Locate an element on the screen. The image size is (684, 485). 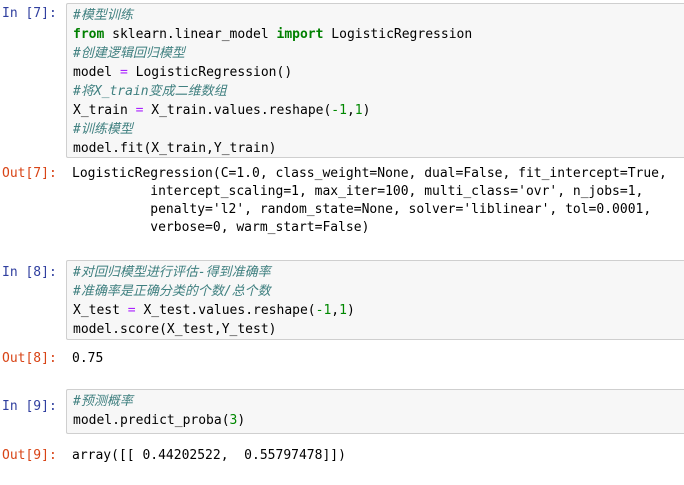
code-token: model.predict_proba( is located at coordinates (151, 420).